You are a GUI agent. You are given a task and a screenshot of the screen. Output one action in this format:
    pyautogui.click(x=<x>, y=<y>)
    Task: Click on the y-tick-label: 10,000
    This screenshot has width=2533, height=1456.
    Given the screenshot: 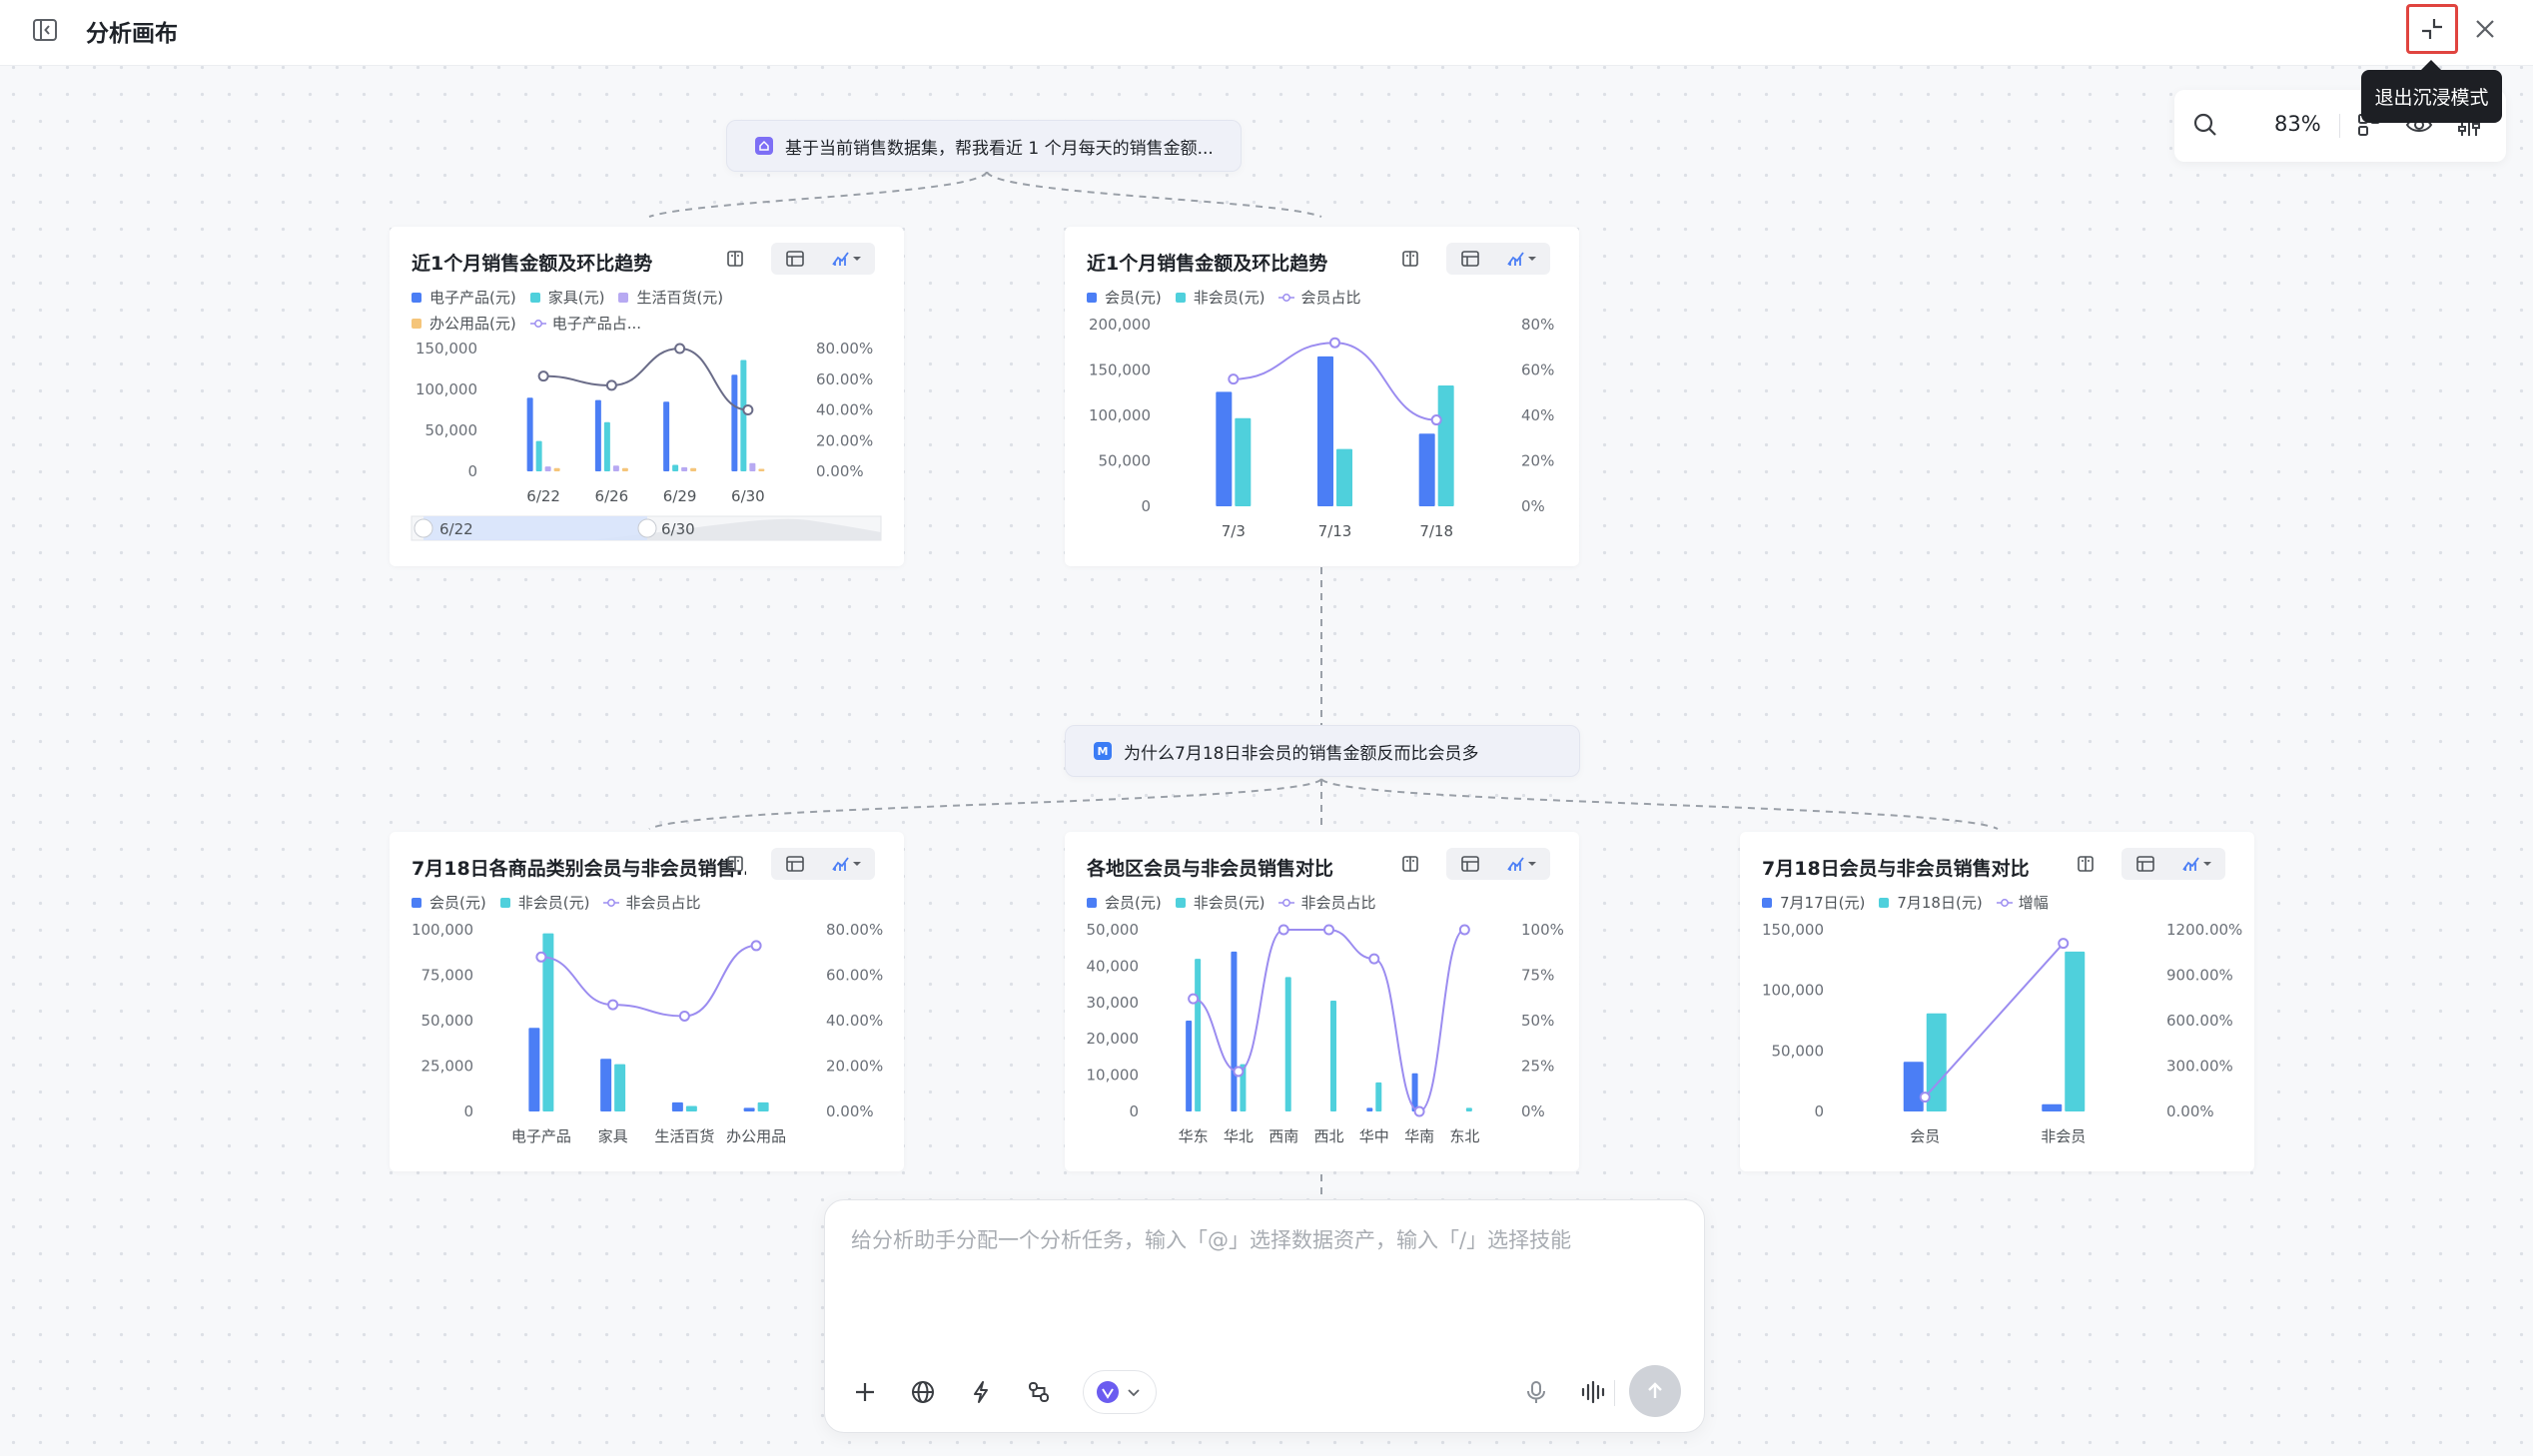 What is the action you would take?
    pyautogui.click(x=1113, y=1076)
    